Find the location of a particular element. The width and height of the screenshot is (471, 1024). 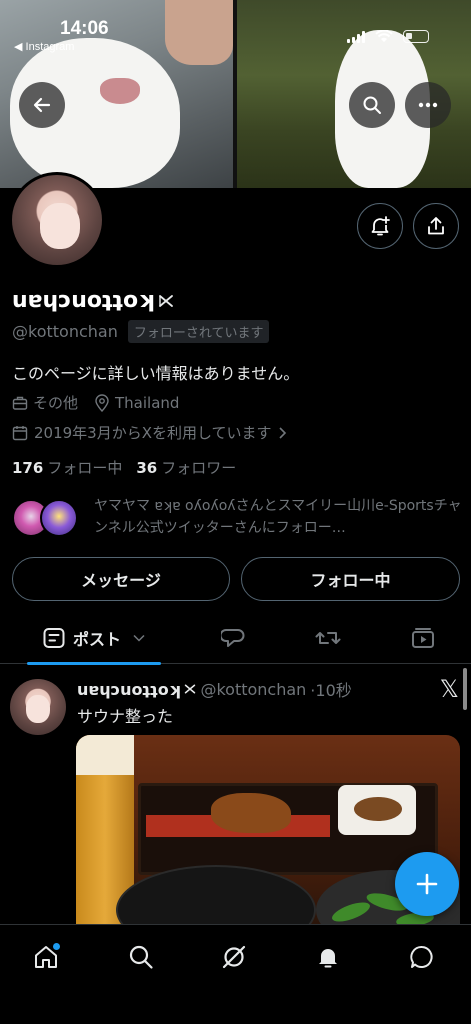

bell-icon is located at coordinates (328, 958).